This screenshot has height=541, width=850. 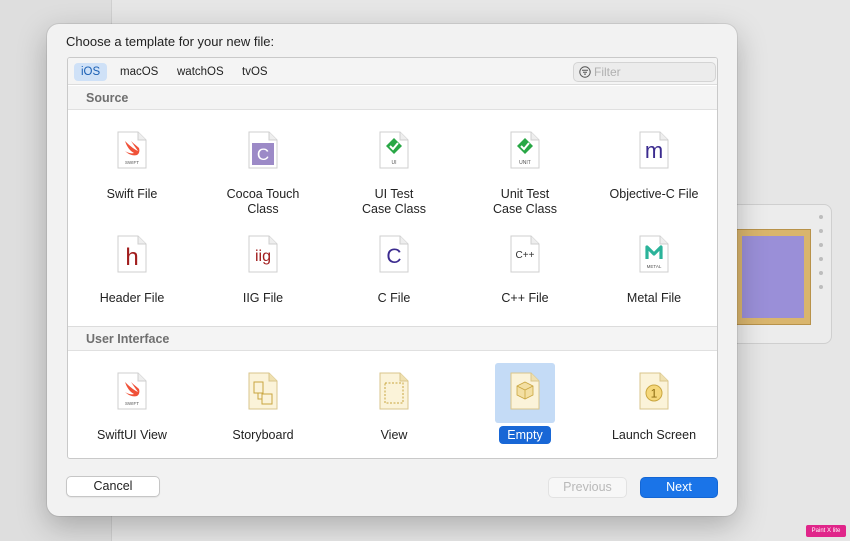 What do you see at coordinates (654, 194) in the screenshot?
I see `template-label: Objective-C File` at bounding box center [654, 194].